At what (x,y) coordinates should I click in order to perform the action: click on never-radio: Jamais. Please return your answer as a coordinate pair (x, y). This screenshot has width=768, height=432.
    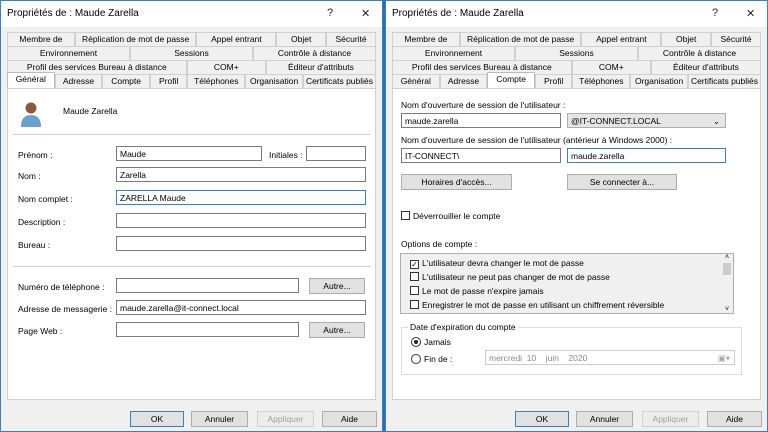
    Looking at the image, I should click on (431, 342).